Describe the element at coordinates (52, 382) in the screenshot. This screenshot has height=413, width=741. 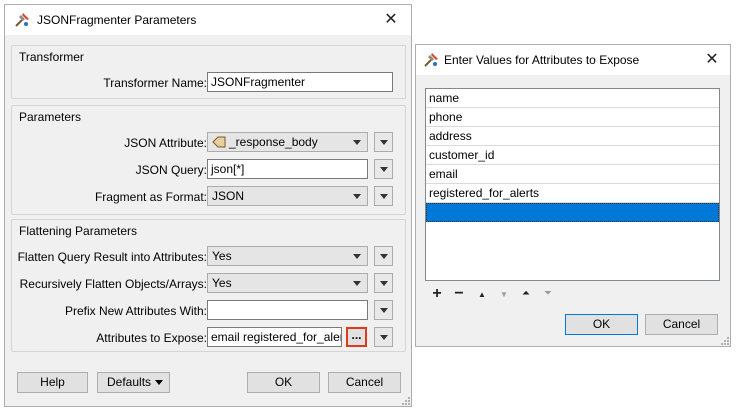
I see `help-button: Help` at that location.